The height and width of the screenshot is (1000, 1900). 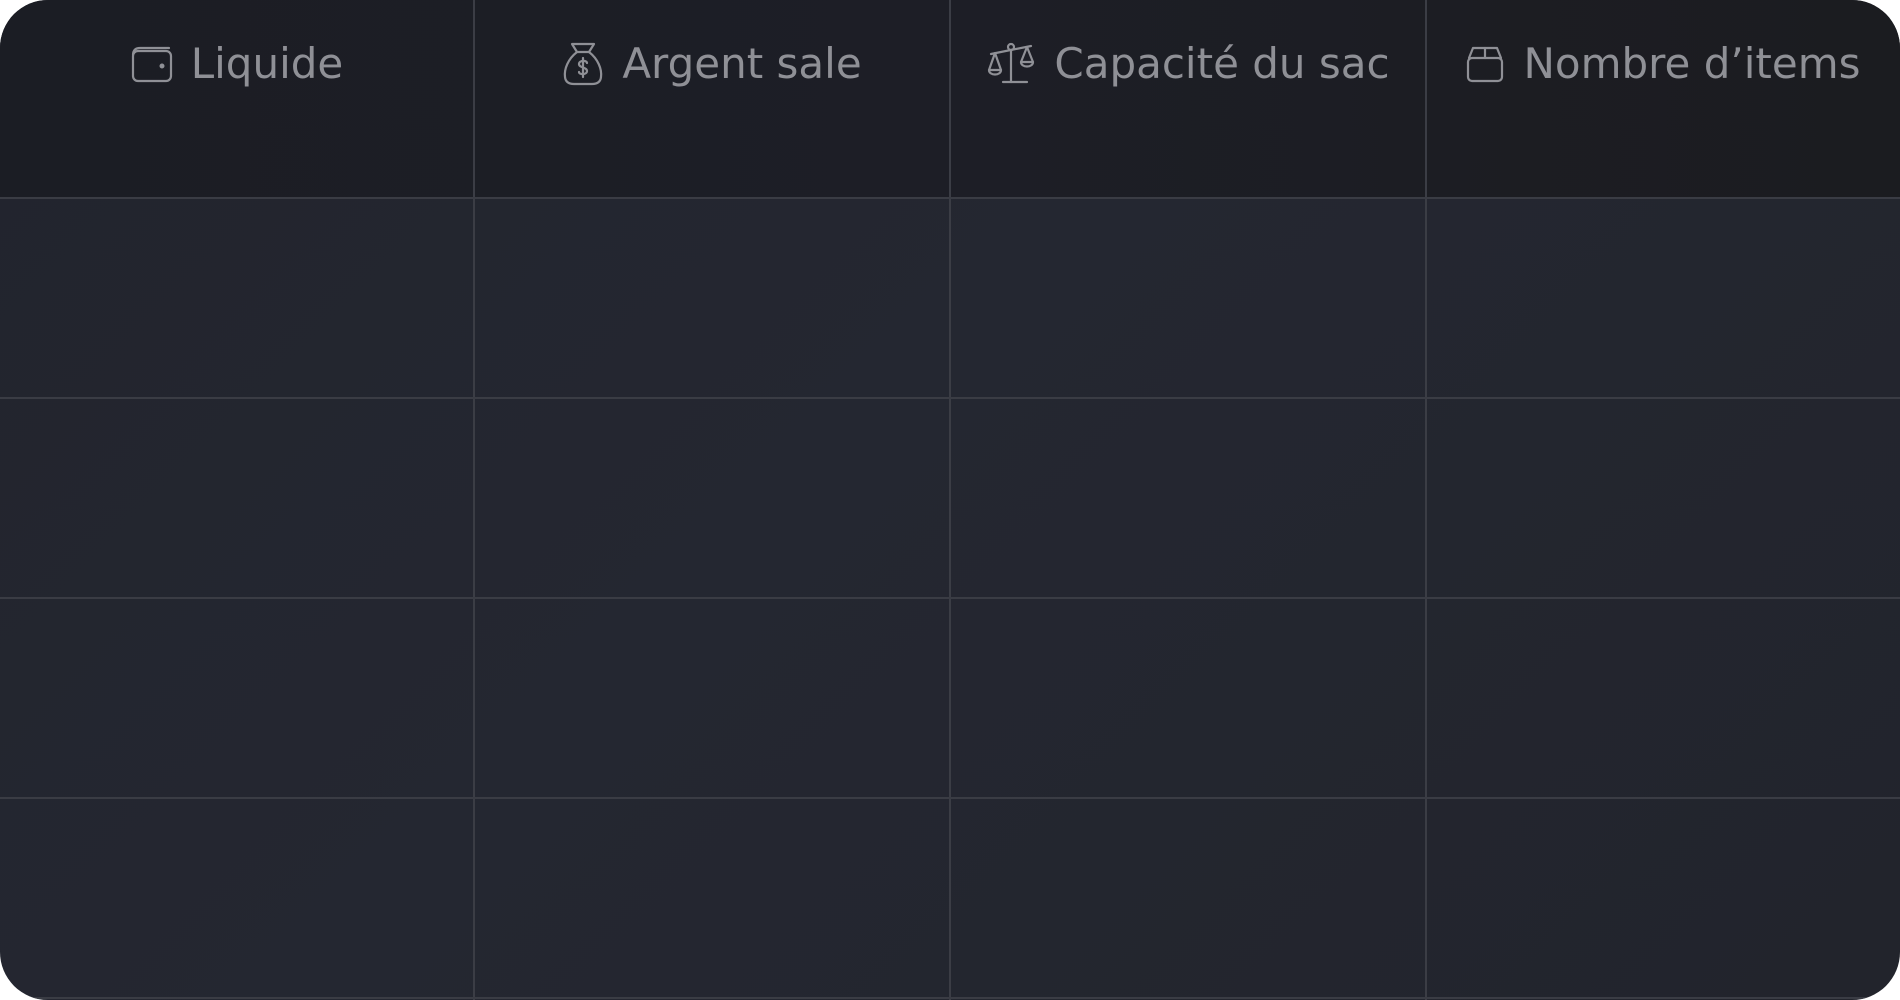 I want to click on scale-icon, so click(x=1011, y=64).